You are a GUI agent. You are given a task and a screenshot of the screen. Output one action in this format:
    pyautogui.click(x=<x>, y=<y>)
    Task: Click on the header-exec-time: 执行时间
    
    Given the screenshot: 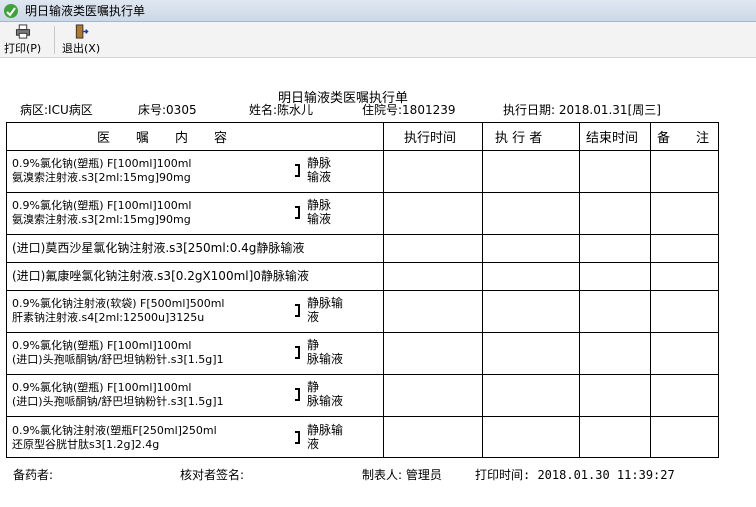 What is the action you would take?
    pyautogui.click(x=430, y=138)
    